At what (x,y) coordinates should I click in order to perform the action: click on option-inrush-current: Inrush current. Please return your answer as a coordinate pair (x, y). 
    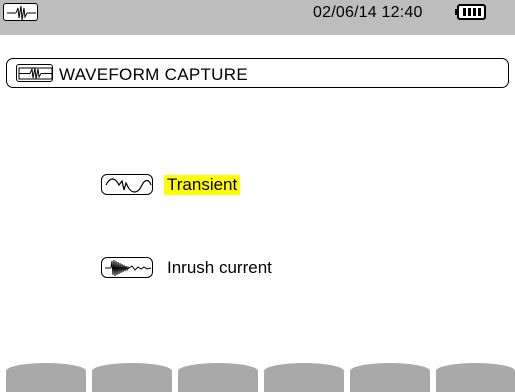
    Looking at the image, I should click on (211, 267).